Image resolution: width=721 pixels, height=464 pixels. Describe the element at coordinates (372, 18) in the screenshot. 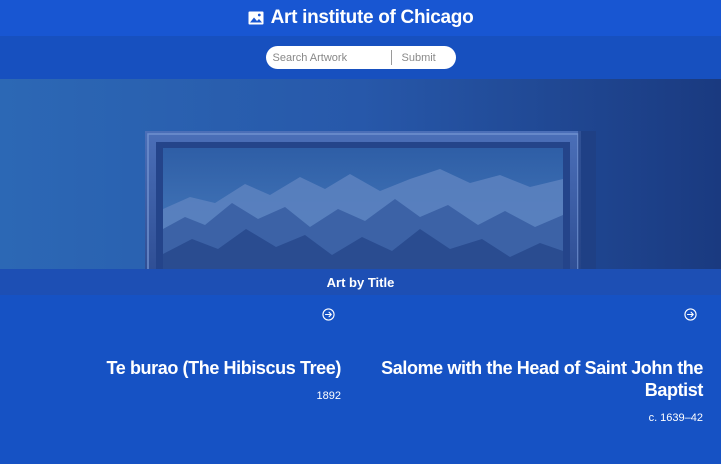

I see `site-title: Art institute of Chicago` at that location.